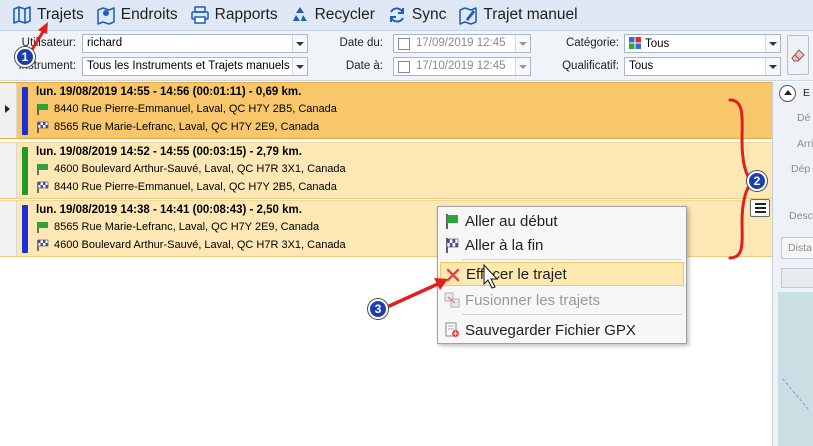 Image resolution: width=813 pixels, height=446 pixels. What do you see at coordinates (562, 245) in the screenshot?
I see `menu-item-go-end: Aller à la fin` at bounding box center [562, 245].